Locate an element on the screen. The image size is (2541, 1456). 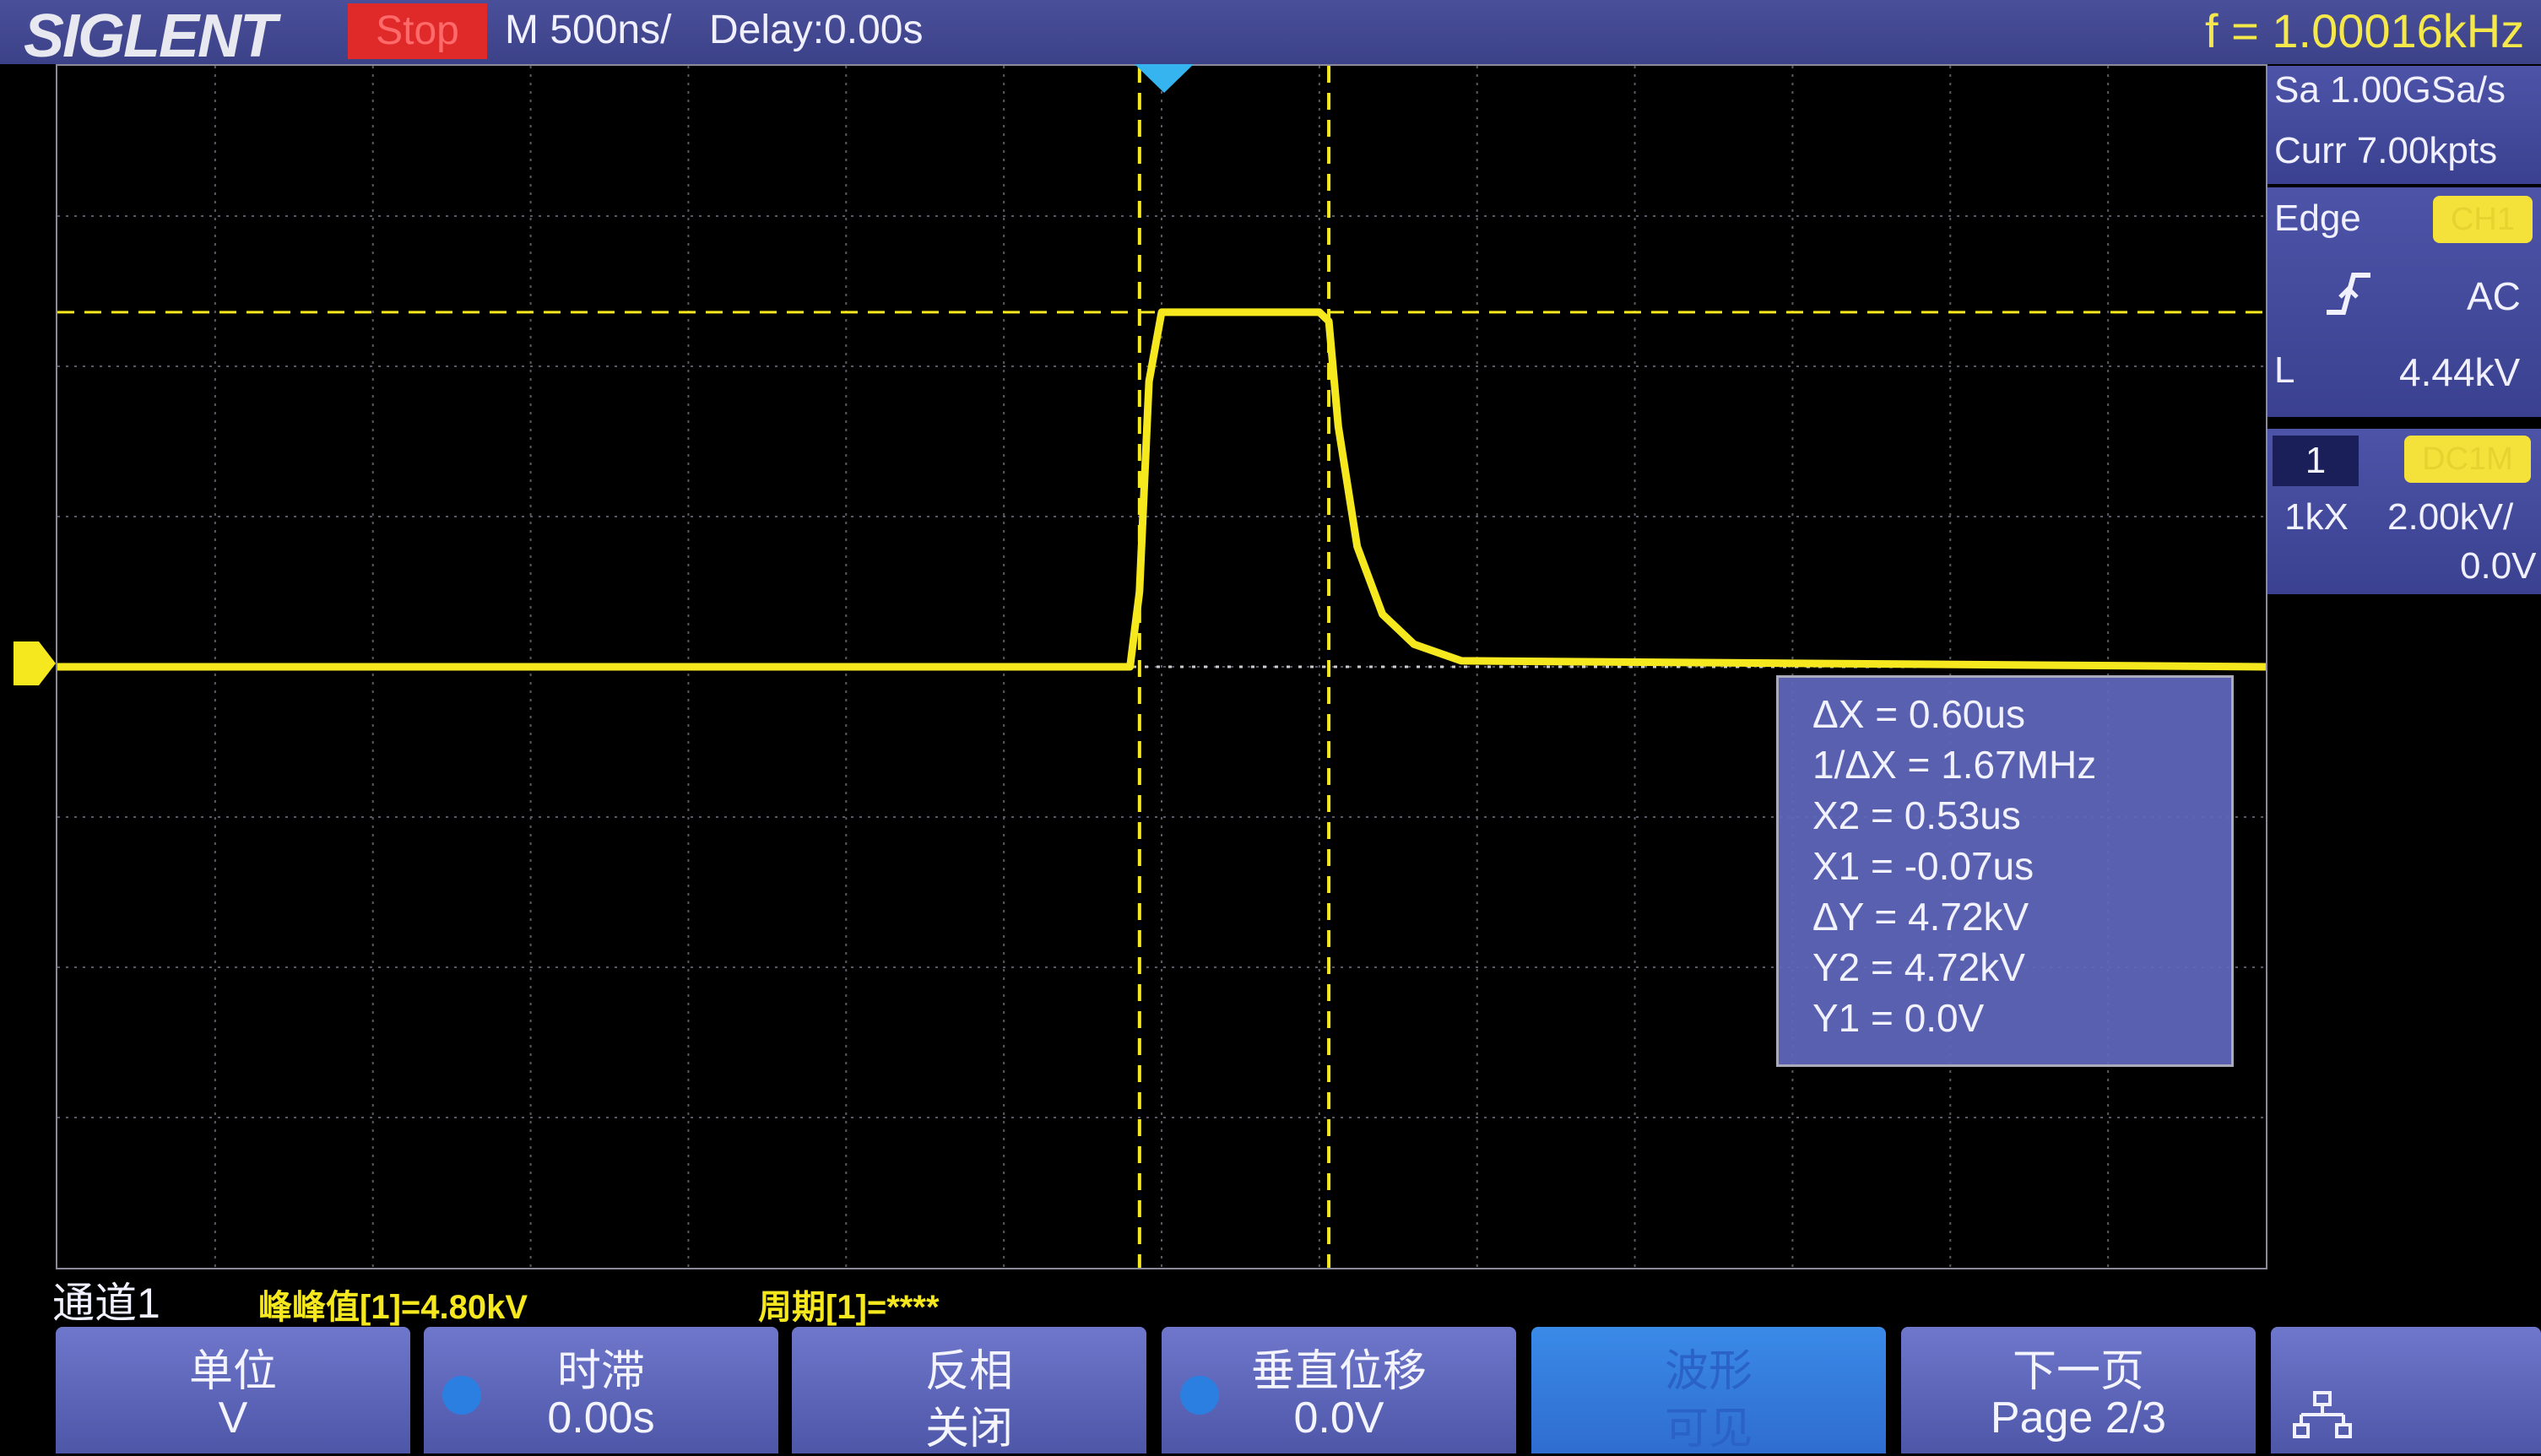
channel-number: 1 is located at coordinates (2316, 461).